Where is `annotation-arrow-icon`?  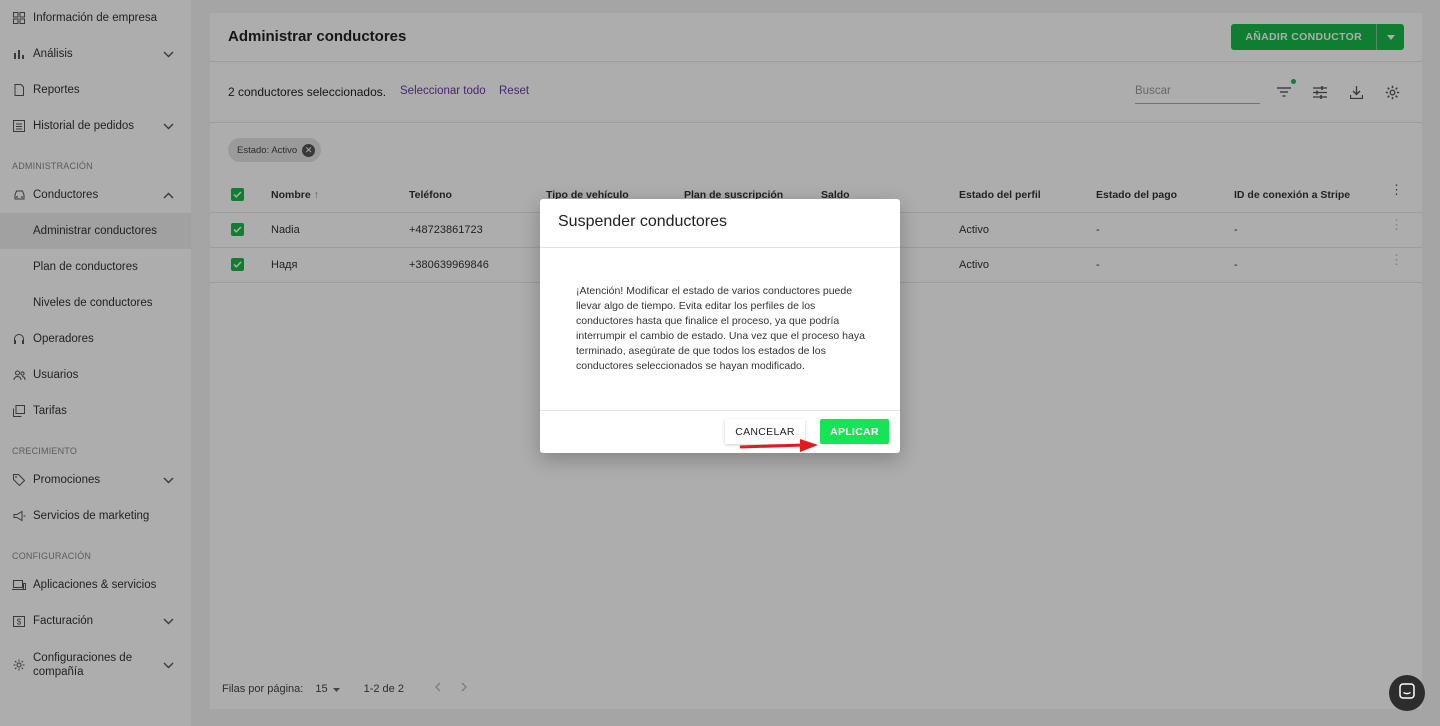 annotation-arrow-icon is located at coordinates (779, 445).